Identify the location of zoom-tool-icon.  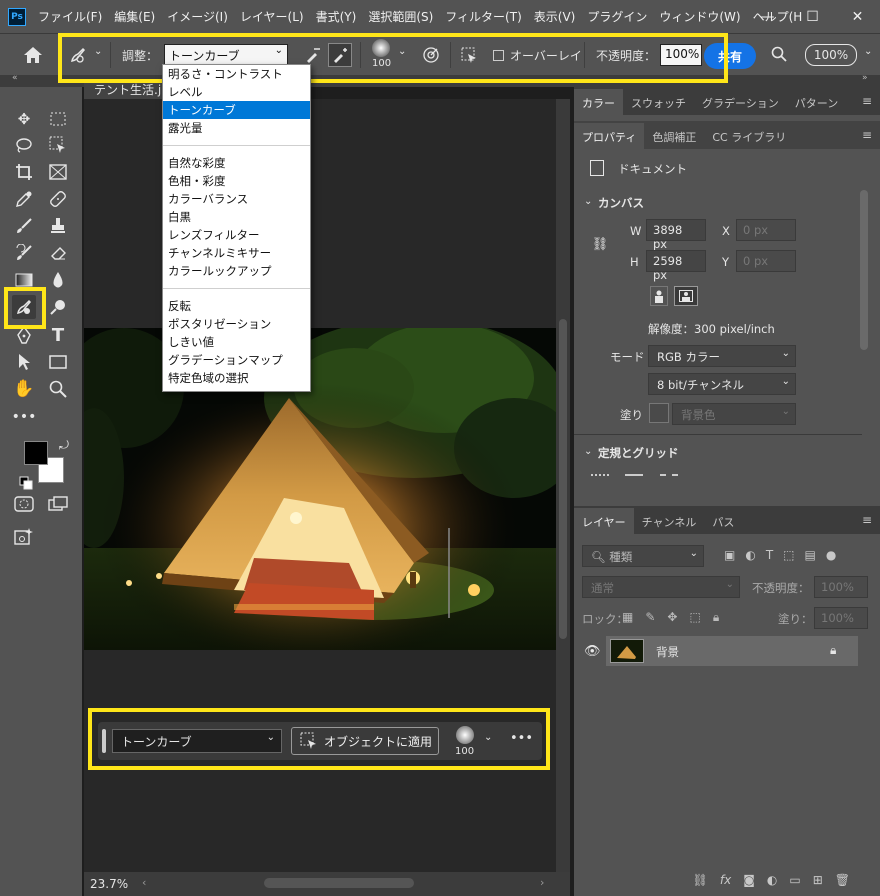
(58, 389).